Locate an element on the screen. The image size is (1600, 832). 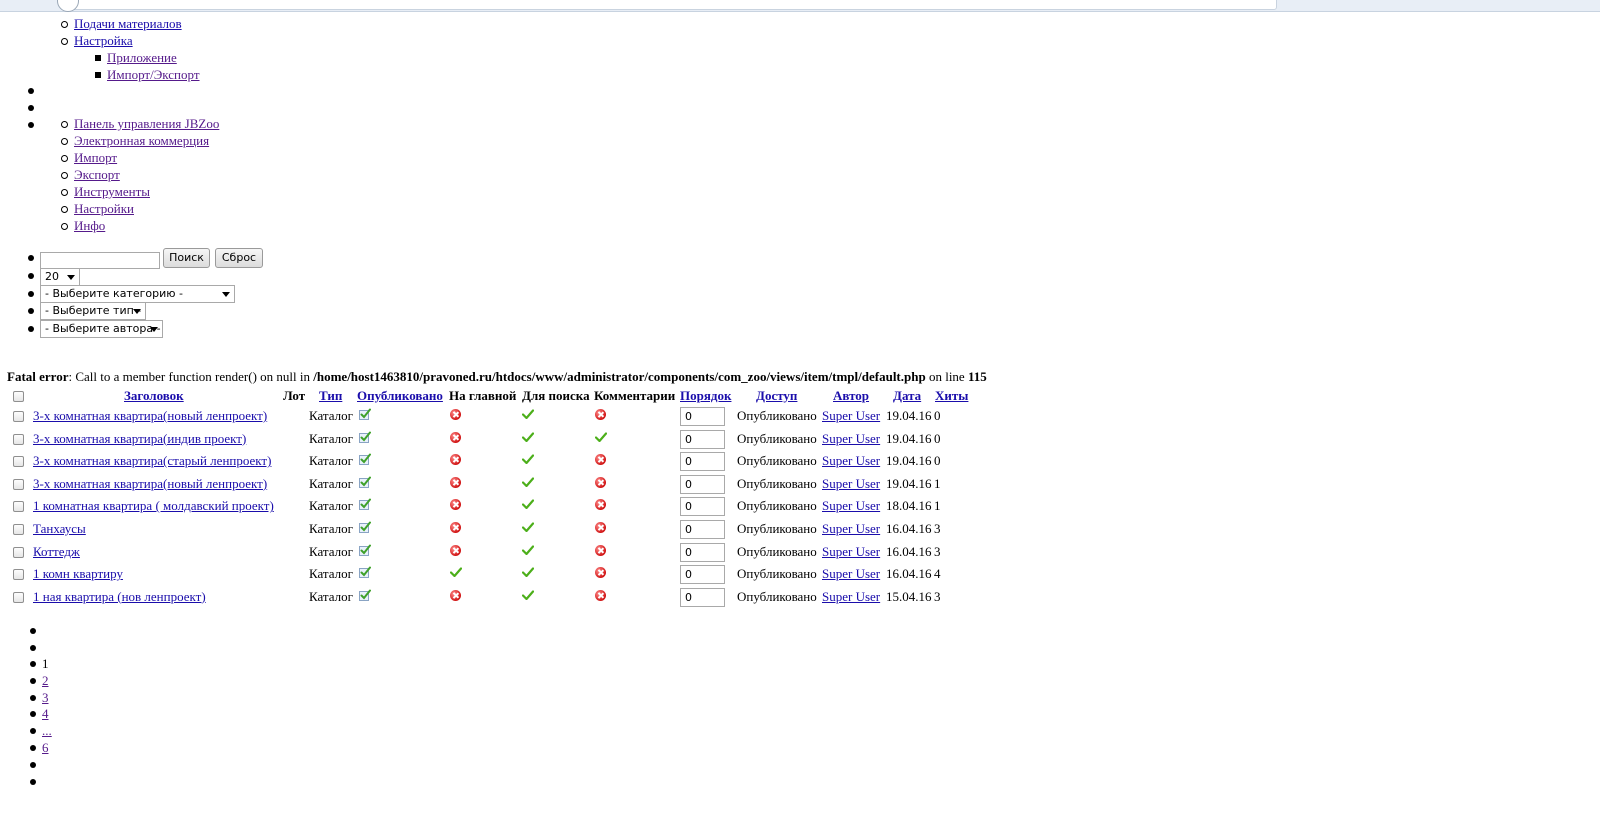
item-title-link: 1 комн квартиру is located at coordinates (78, 574).